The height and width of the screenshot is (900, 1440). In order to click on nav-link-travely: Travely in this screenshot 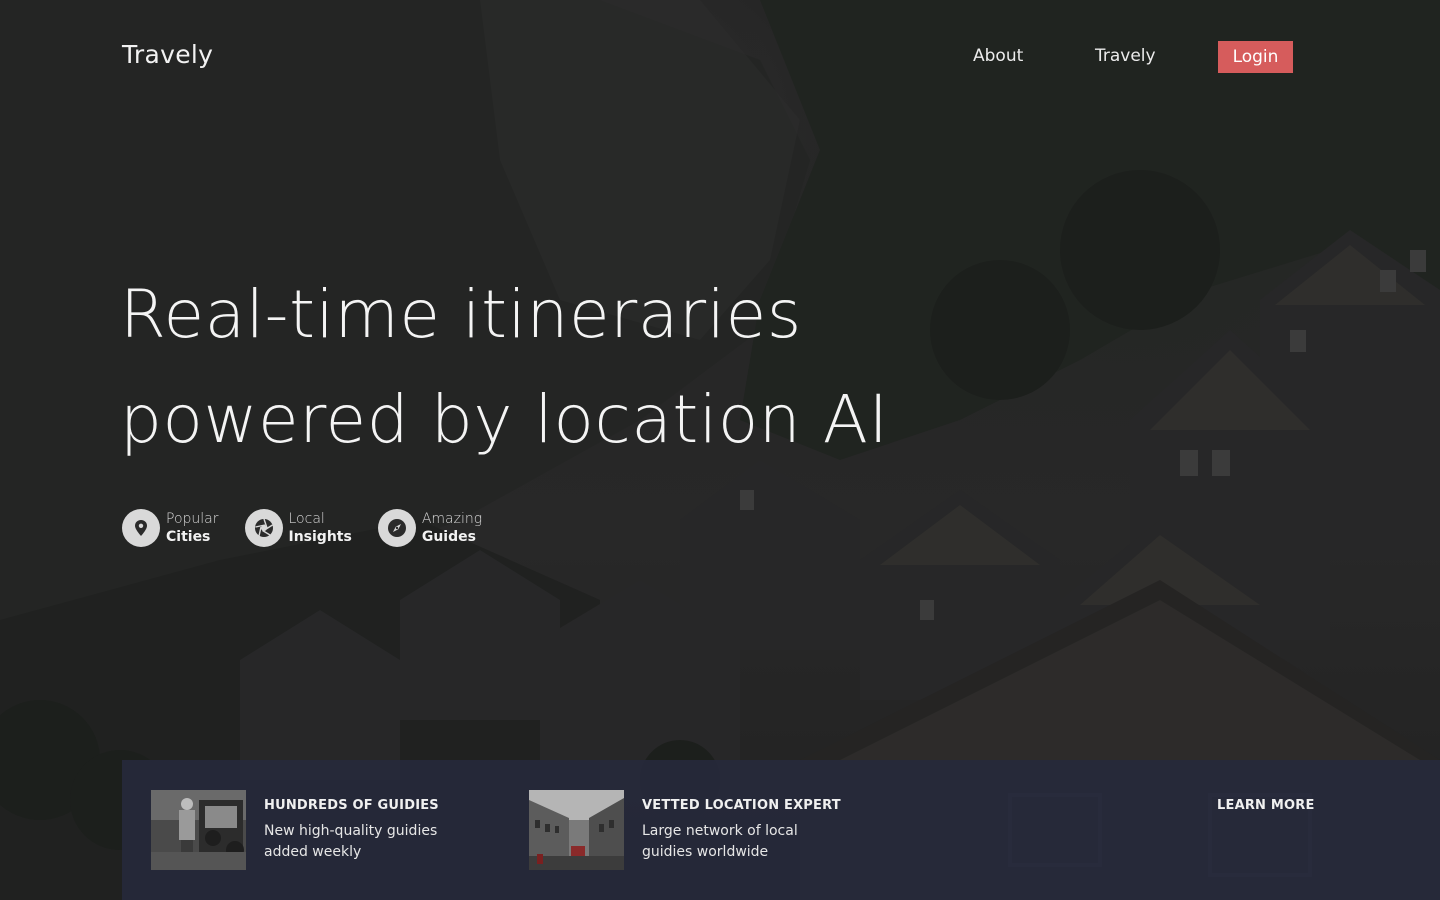, I will do `click(1125, 56)`.